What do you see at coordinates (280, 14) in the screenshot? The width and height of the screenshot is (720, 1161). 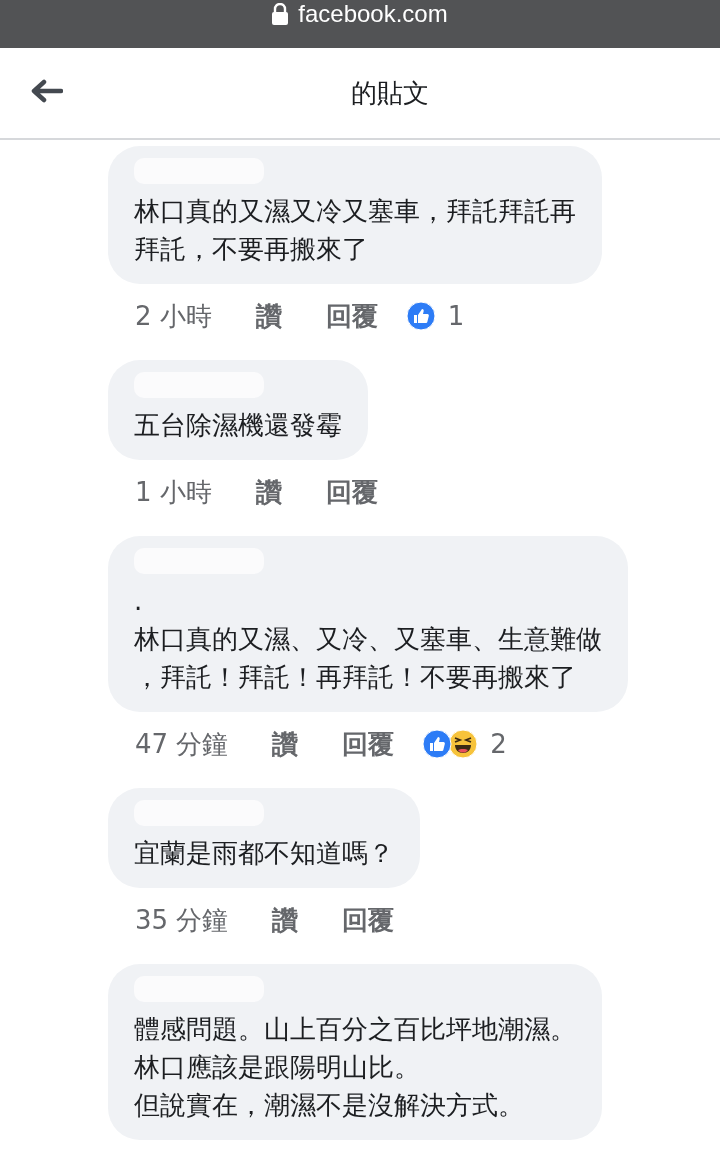 I see `lock-icon` at bounding box center [280, 14].